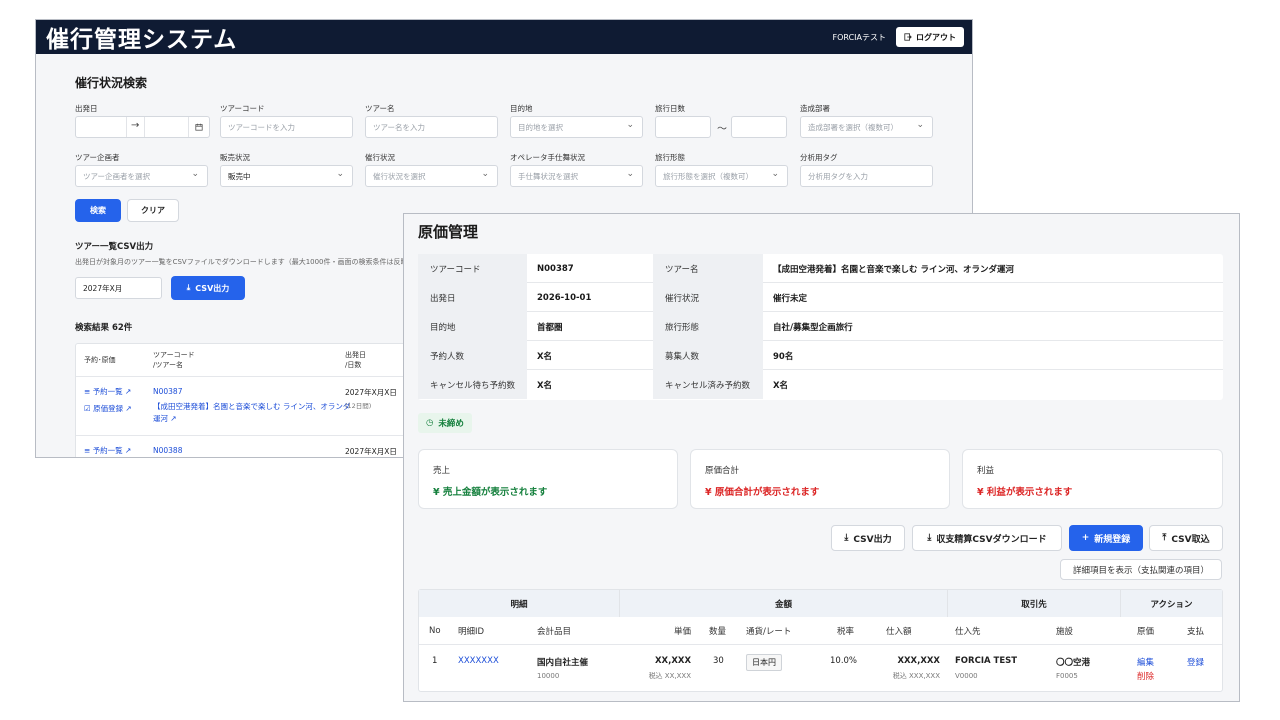 This screenshot has height=720, width=1280. Describe the element at coordinates (97, 157) in the screenshot. I see `planner-label: ツアー企画者` at that location.